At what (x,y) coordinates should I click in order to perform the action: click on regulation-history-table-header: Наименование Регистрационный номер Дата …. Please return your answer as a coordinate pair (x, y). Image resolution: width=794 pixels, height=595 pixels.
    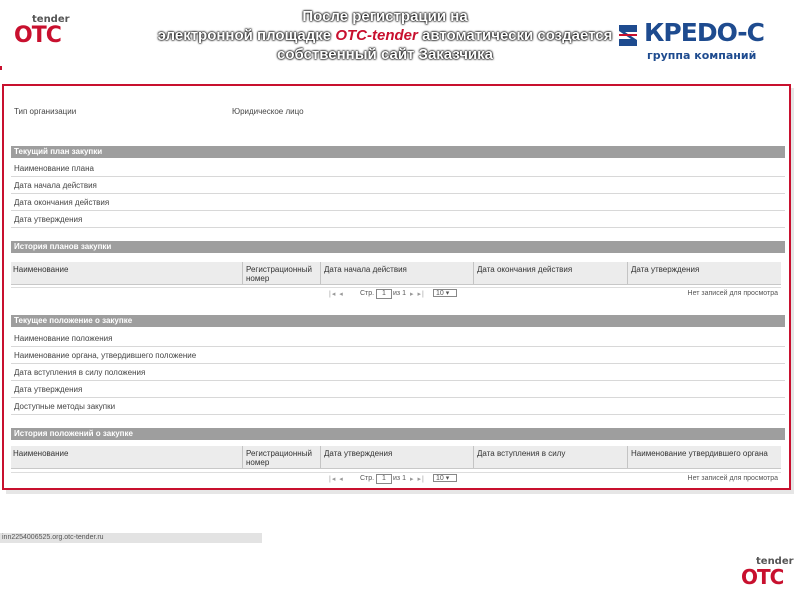
    Looking at the image, I should click on (396, 457).